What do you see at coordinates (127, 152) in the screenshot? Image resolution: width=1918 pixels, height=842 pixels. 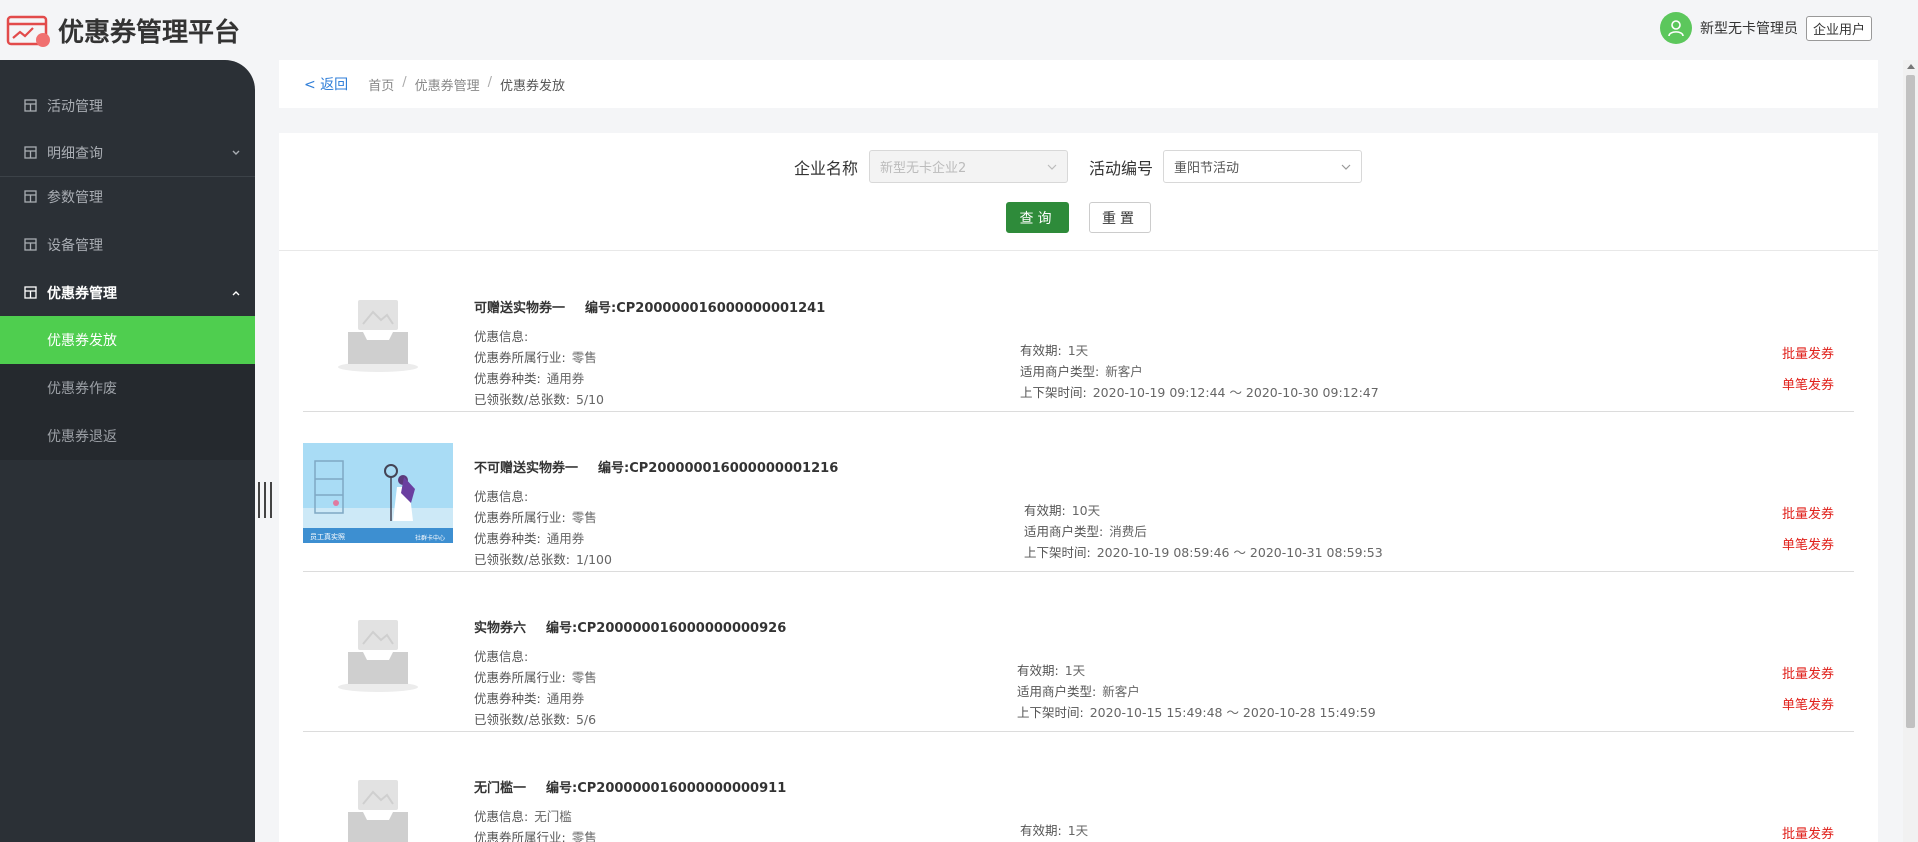 I see `sidebar-item-detail-query: 明细查询` at bounding box center [127, 152].